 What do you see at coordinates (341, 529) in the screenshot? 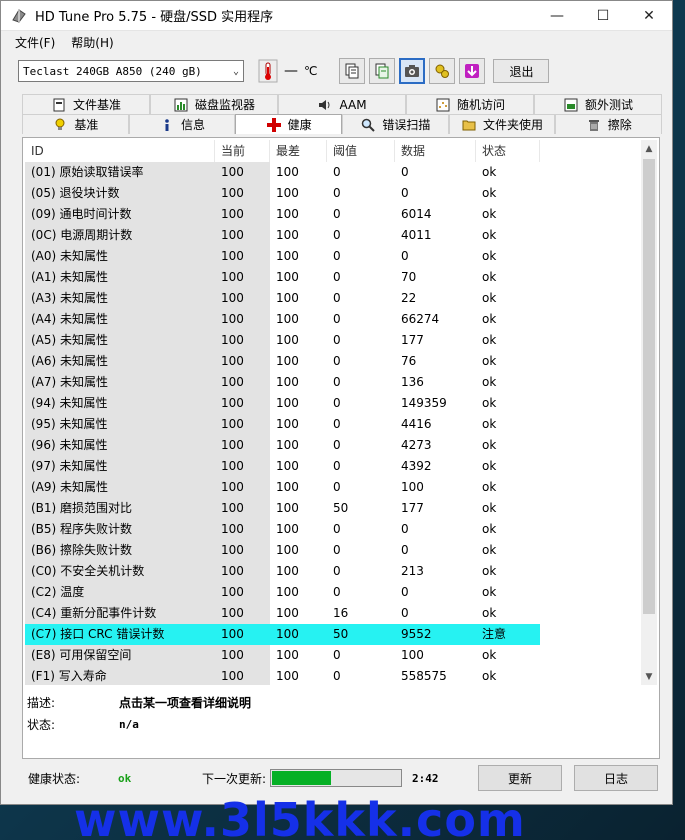
I see `table-row: (B5) 程序失败计数 100 100 0 0 ok` at bounding box center [341, 529].